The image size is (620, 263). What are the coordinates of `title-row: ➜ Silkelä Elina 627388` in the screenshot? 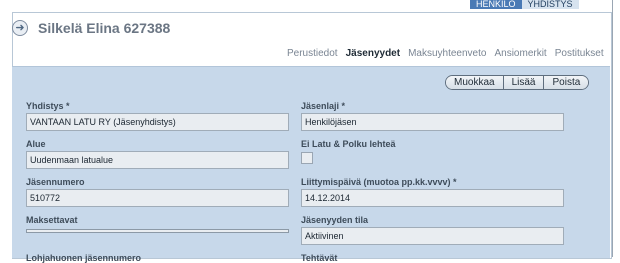 It's located at (91, 28).